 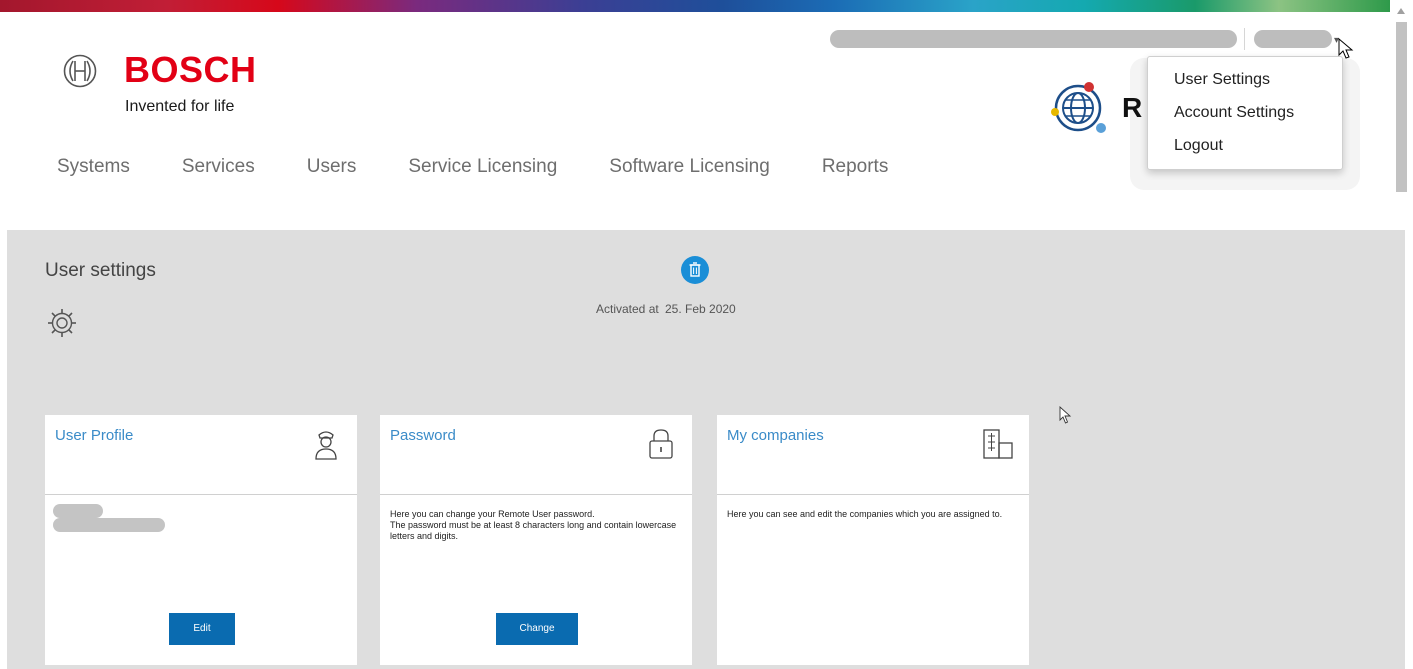 What do you see at coordinates (94, 435) in the screenshot?
I see `card-title: User Profile` at bounding box center [94, 435].